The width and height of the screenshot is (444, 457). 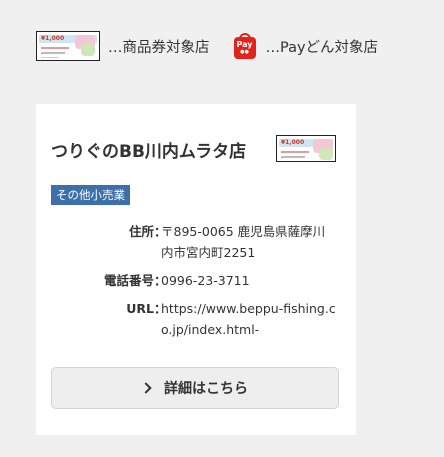 I want to click on legend-voucher: ¥1,000 …商品券対象店, so click(x=123, y=46).